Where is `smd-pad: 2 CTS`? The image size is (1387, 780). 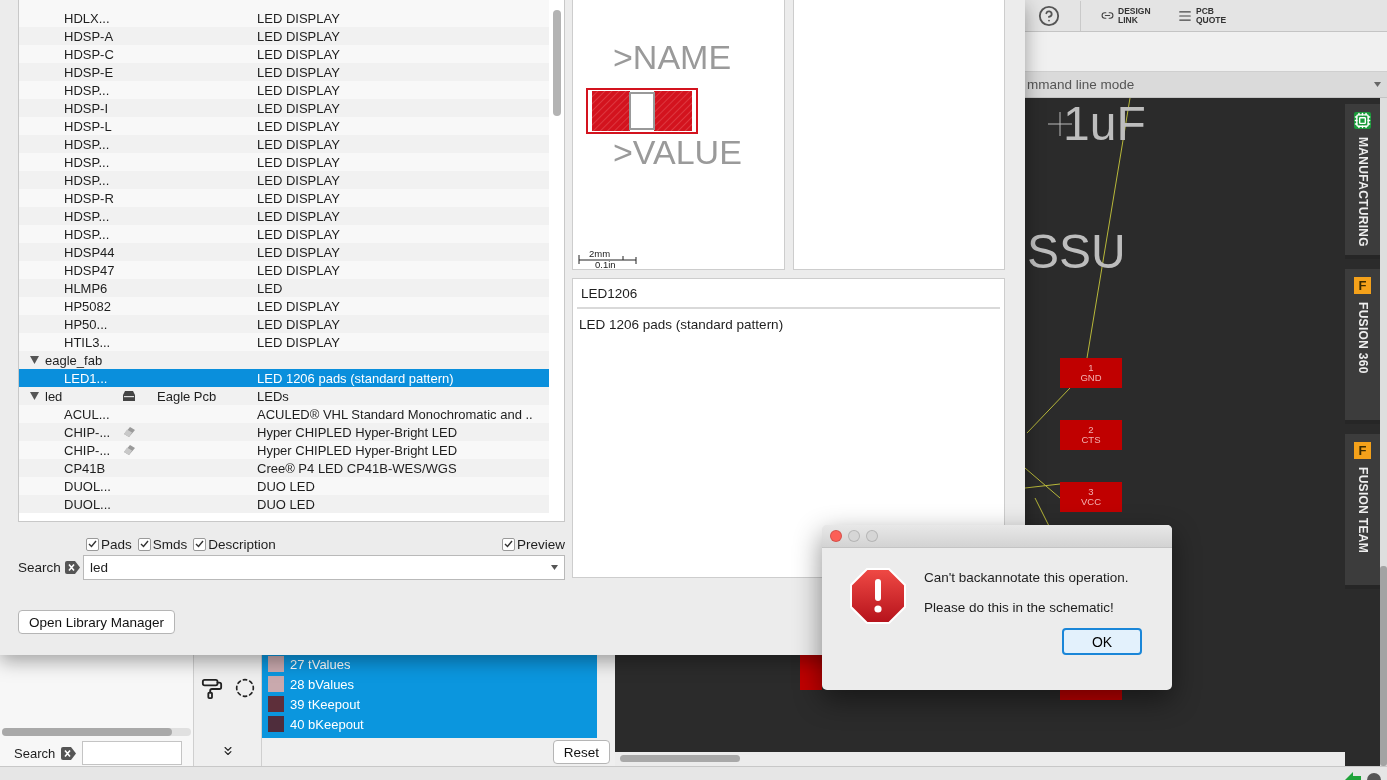 smd-pad: 2 CTS is located at coordinates (1091, 435).